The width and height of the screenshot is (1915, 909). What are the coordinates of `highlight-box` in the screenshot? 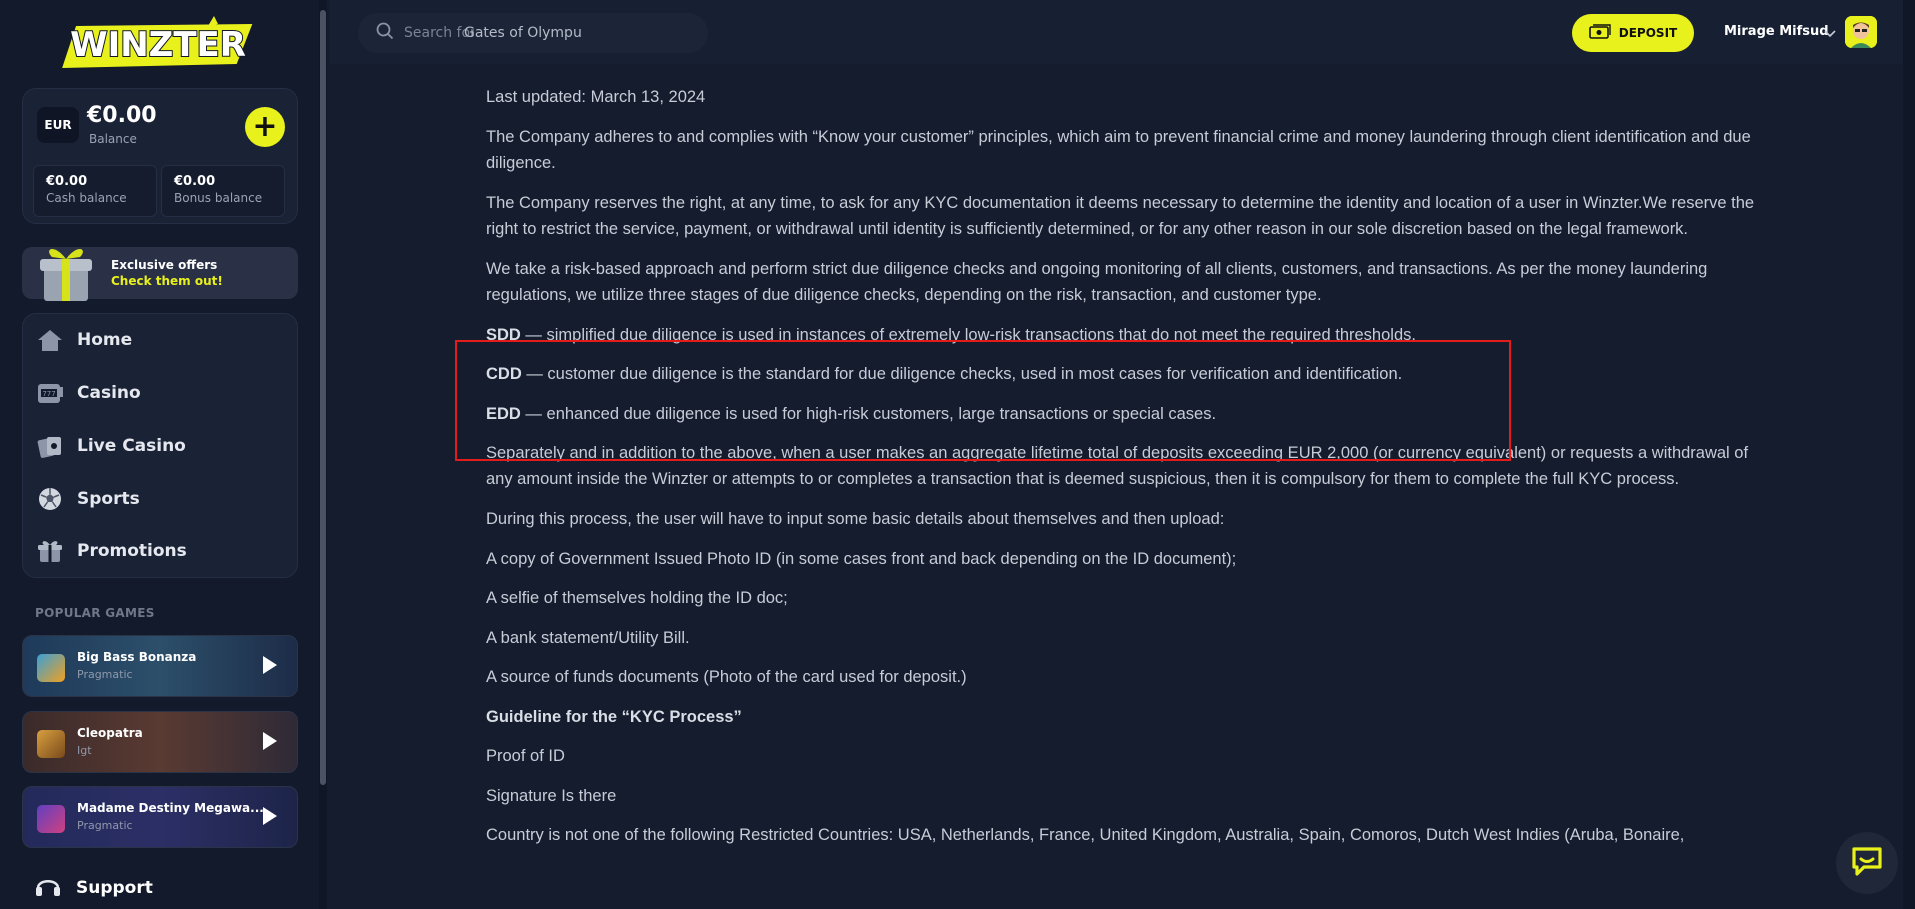 It's located at (983, 400).